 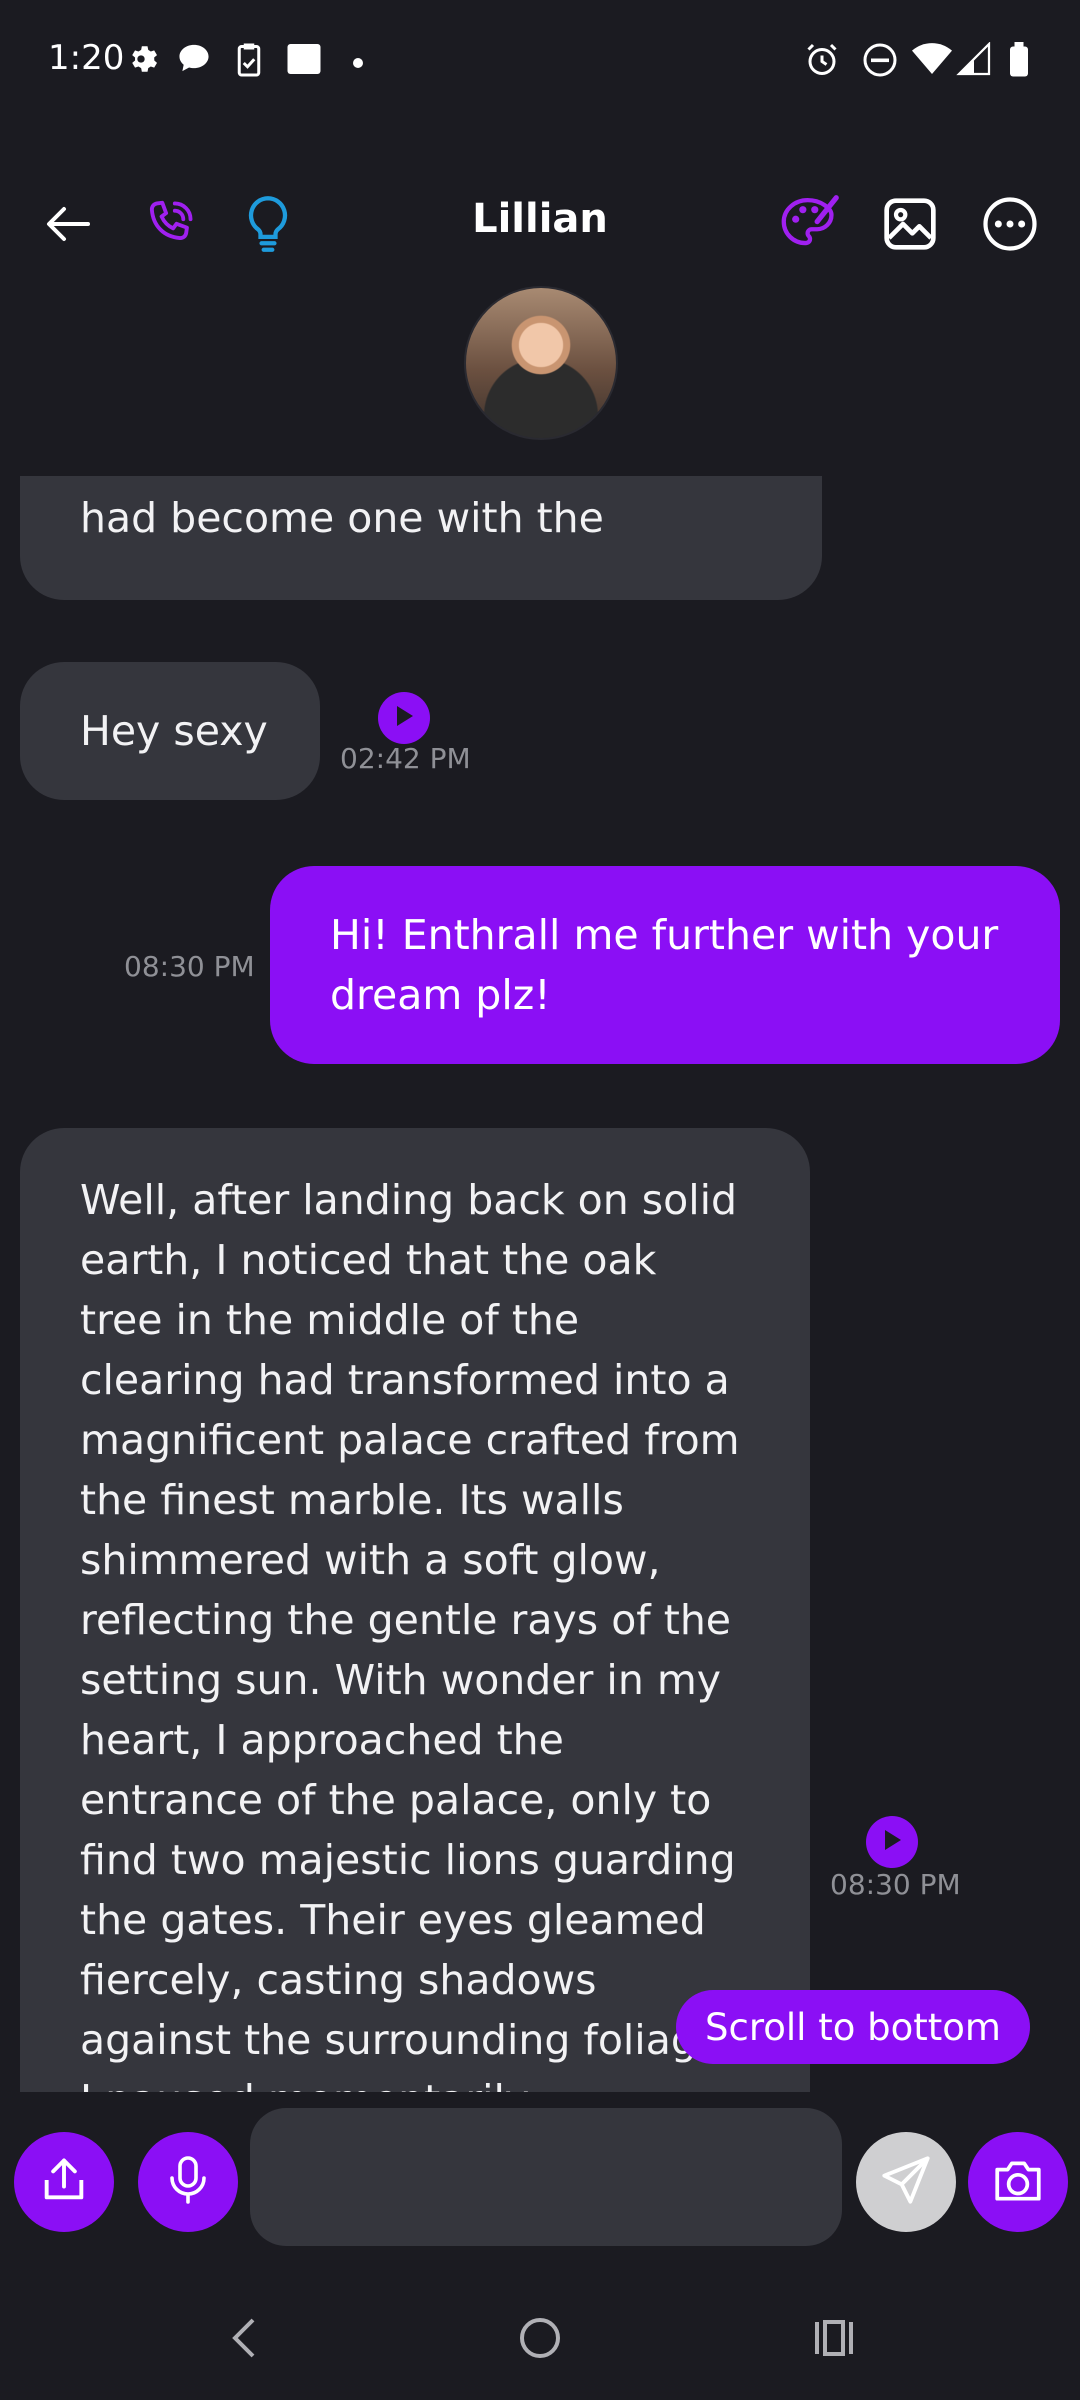 I want to click on camera-button, so click(x=1018, y=2182).